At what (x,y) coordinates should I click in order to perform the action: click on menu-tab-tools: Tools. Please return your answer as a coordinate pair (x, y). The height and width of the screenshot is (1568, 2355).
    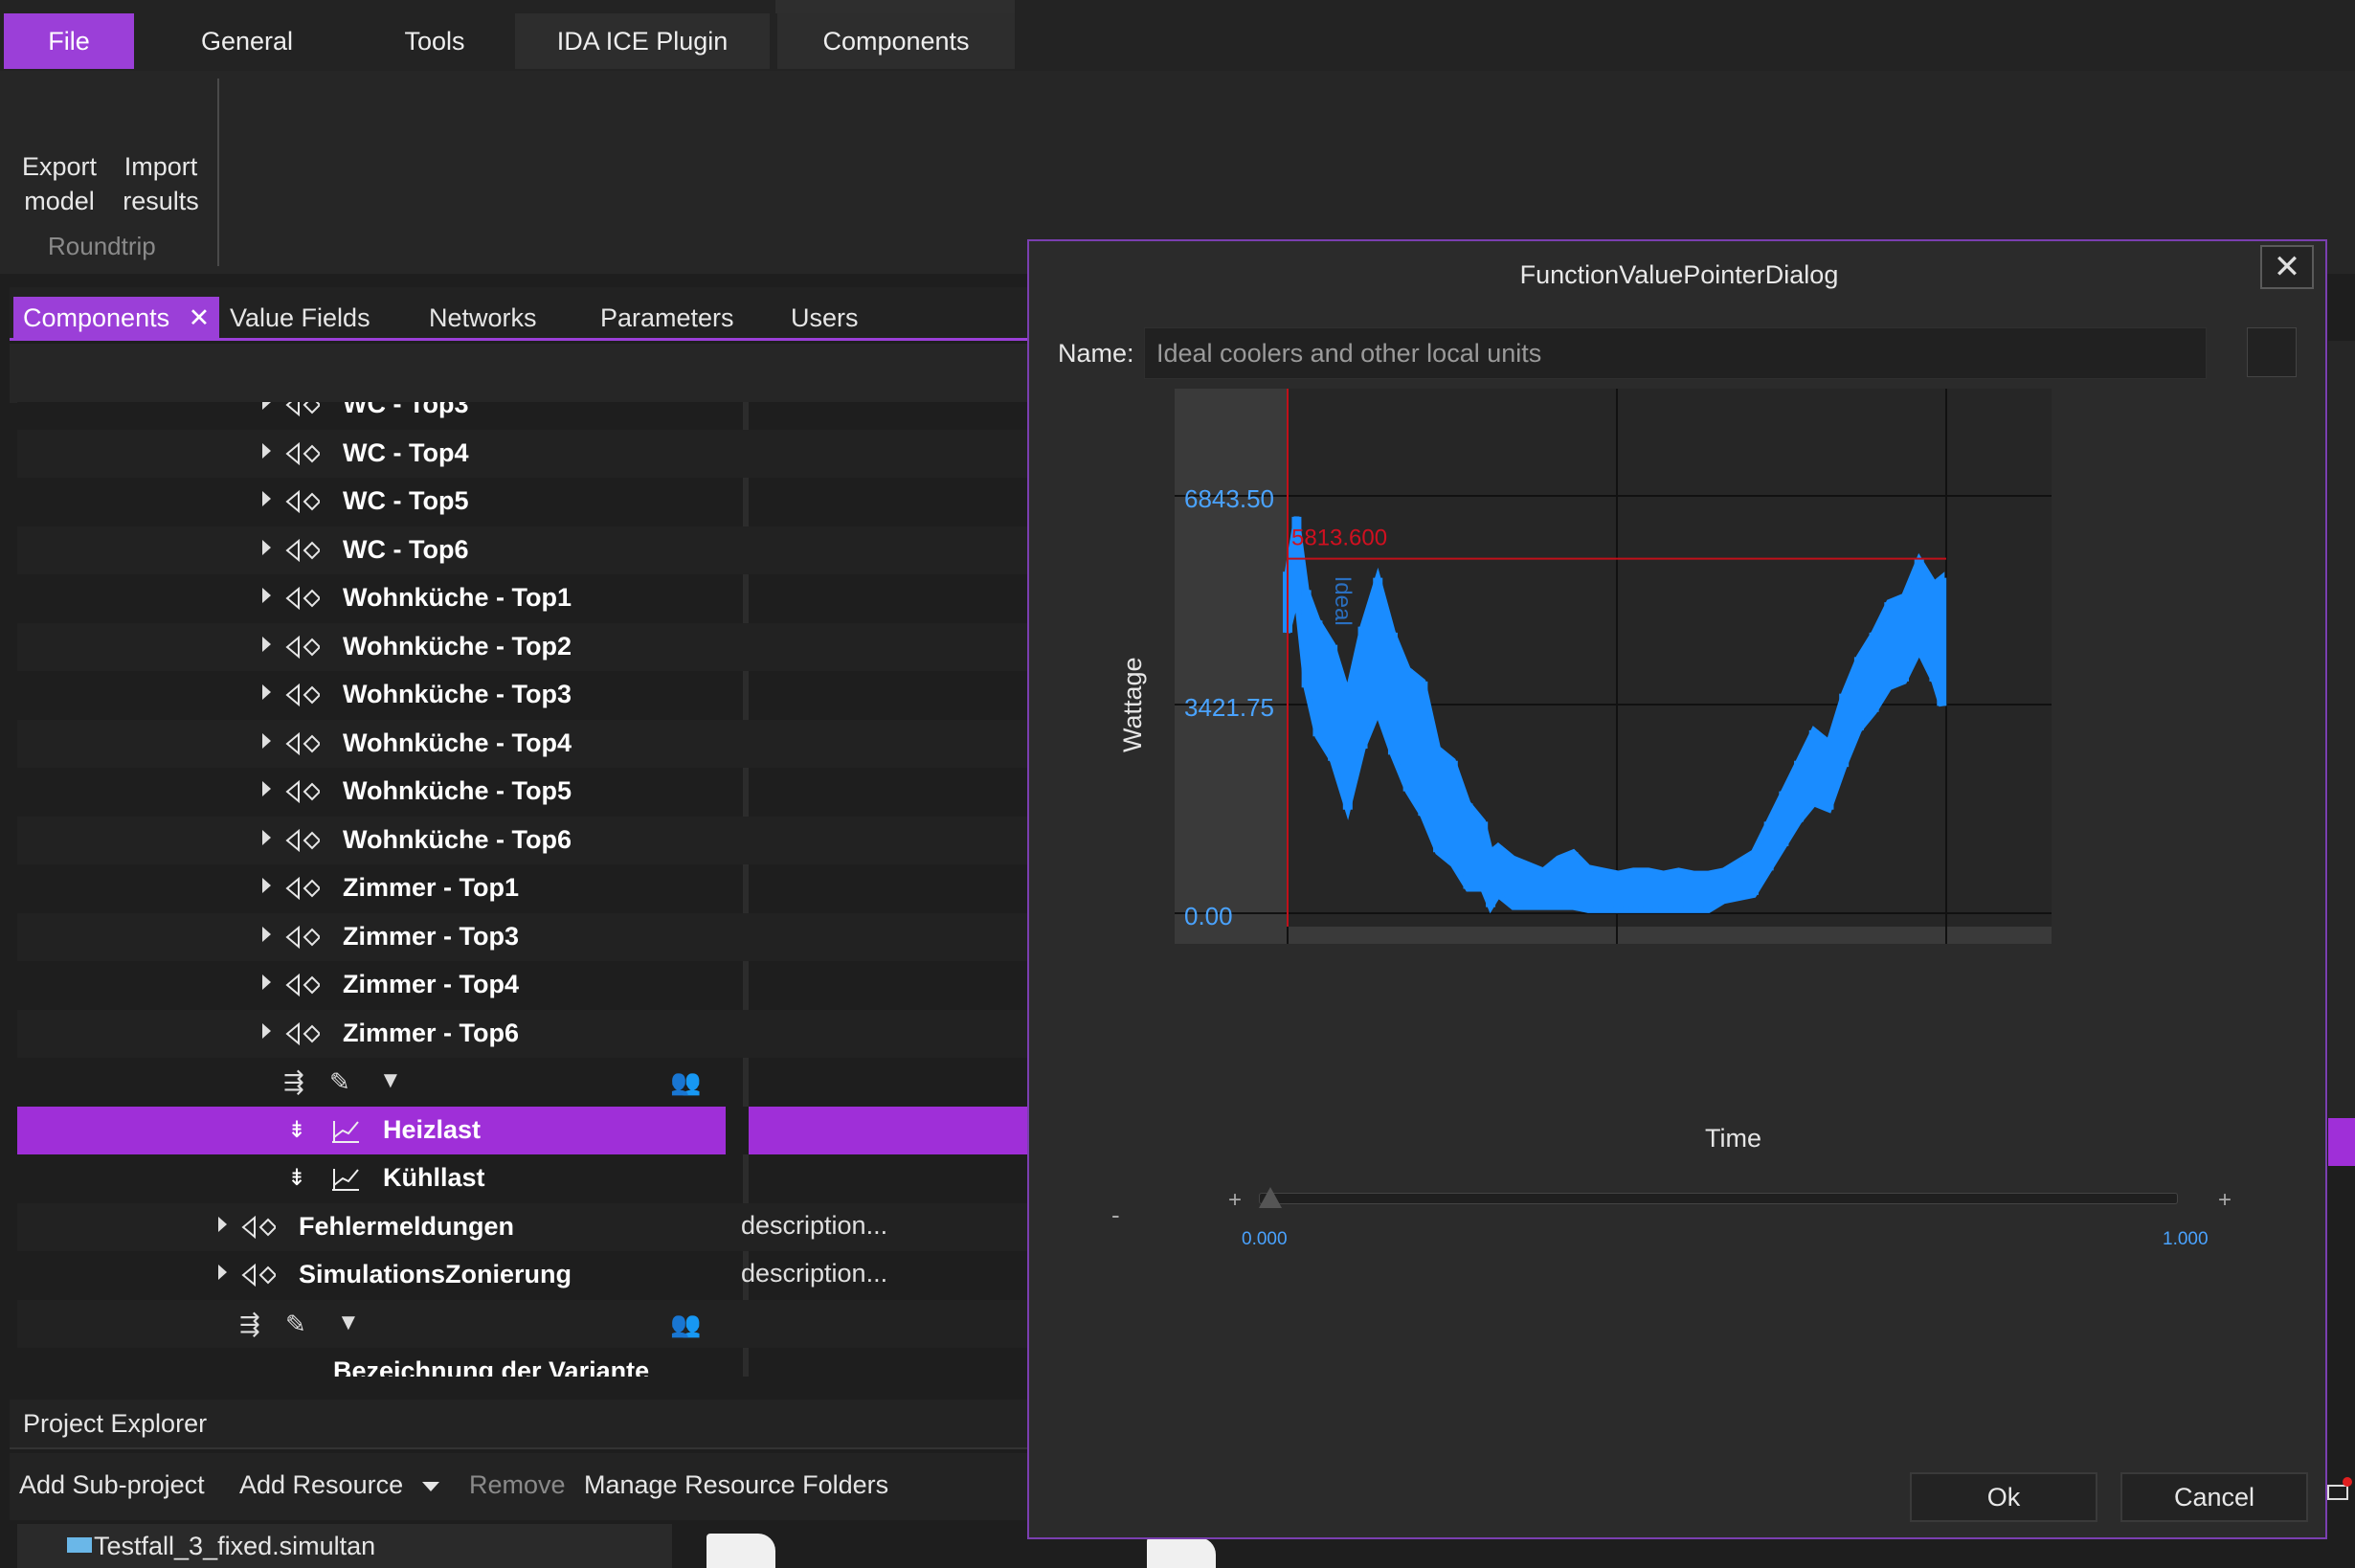
    Looking at the image, I should click on (434, 41).